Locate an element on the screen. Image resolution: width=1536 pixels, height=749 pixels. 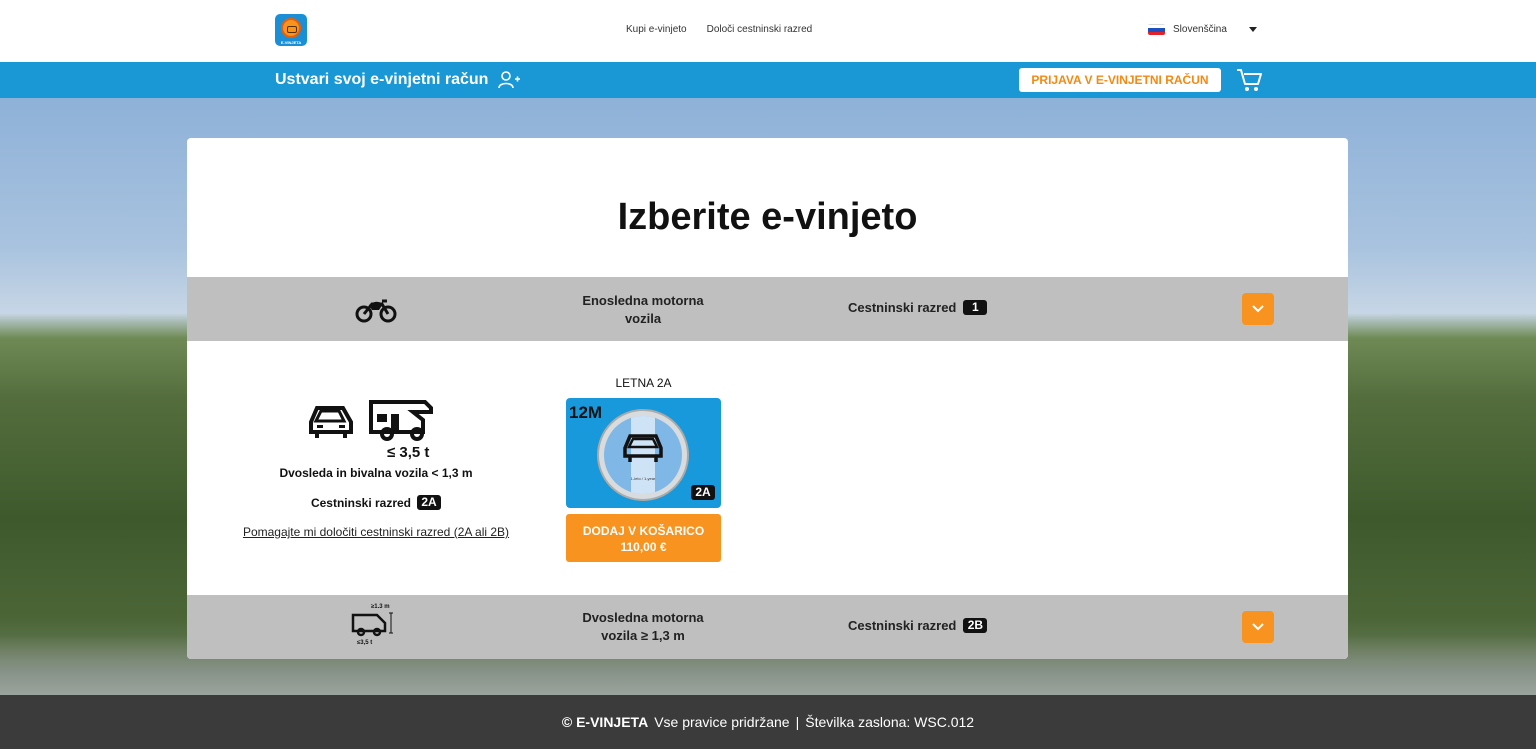
category-name: Dvosledna motorna vozila ≥ 1,3 m is located at coordinates (643, 626).